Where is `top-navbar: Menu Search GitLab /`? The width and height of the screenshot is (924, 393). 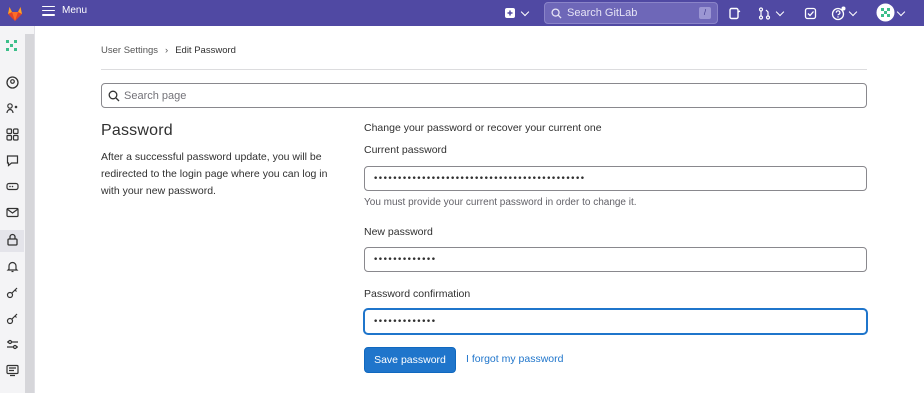
top-navbar: Menu Search GitLab / is located at coordinates (462, 13).